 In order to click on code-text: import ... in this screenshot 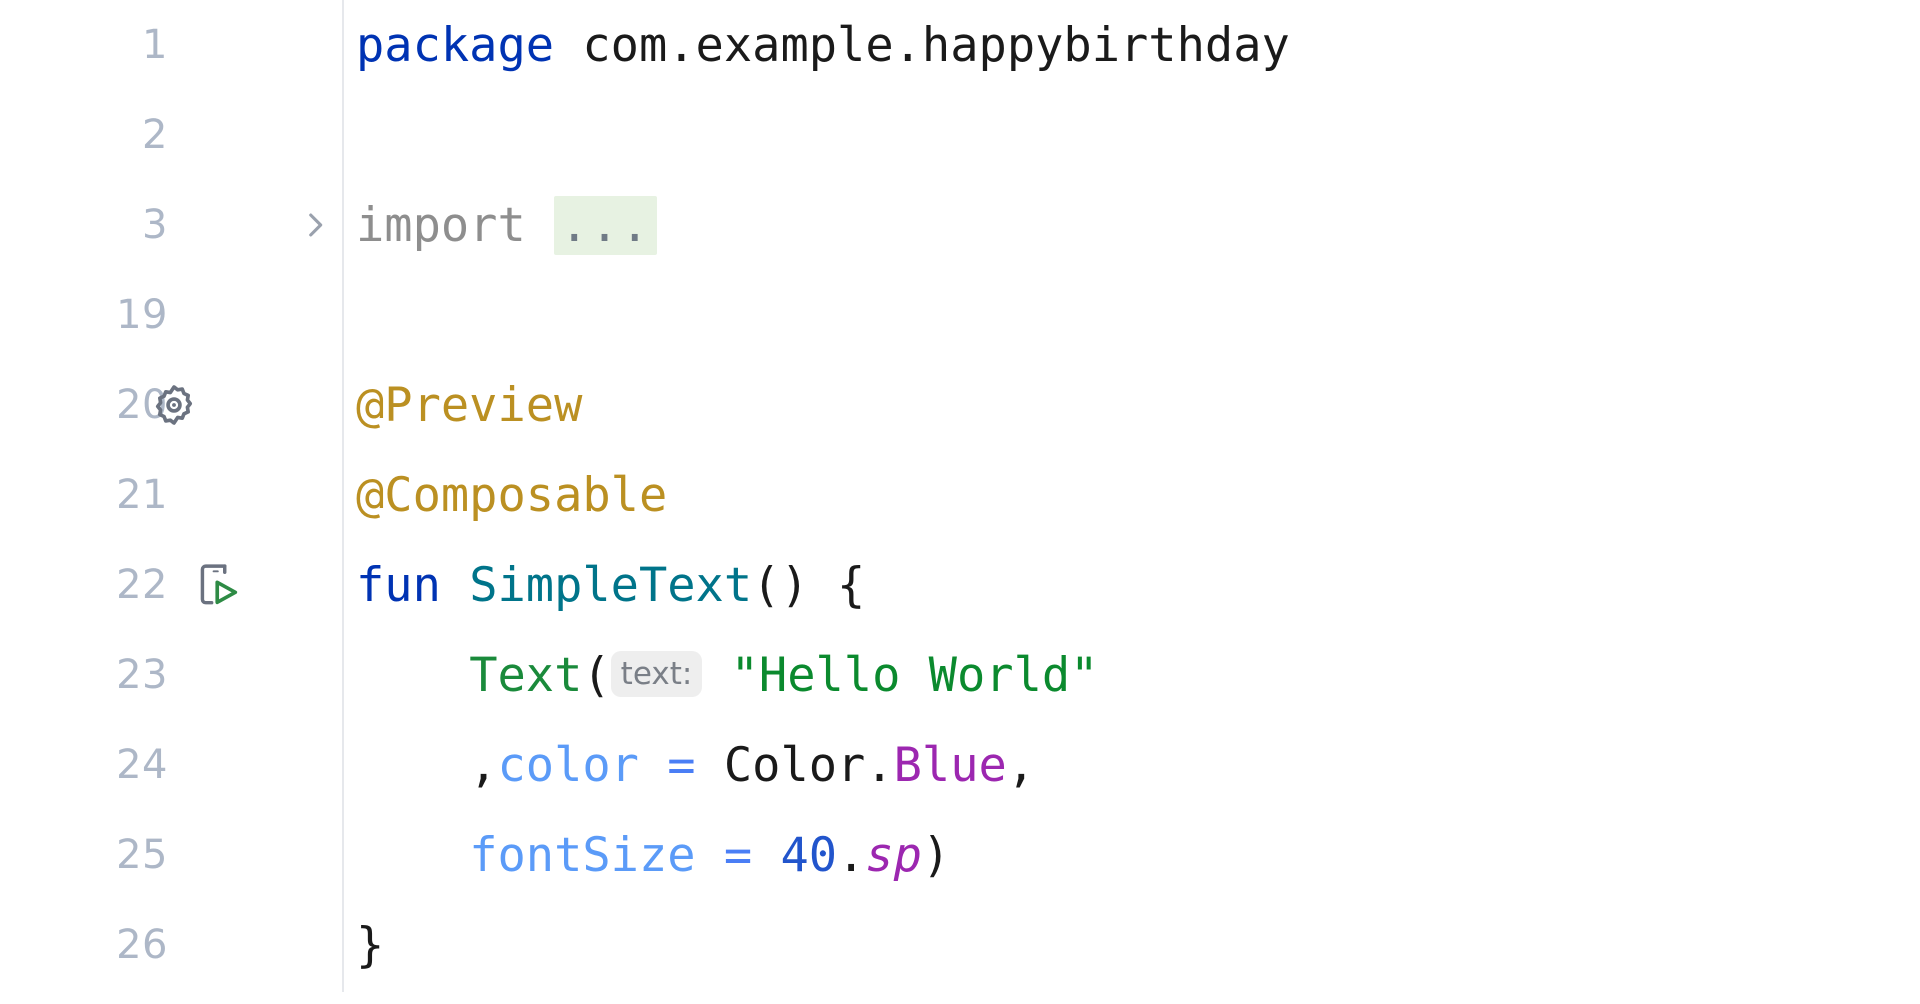, I will do `click(506, 225)`.